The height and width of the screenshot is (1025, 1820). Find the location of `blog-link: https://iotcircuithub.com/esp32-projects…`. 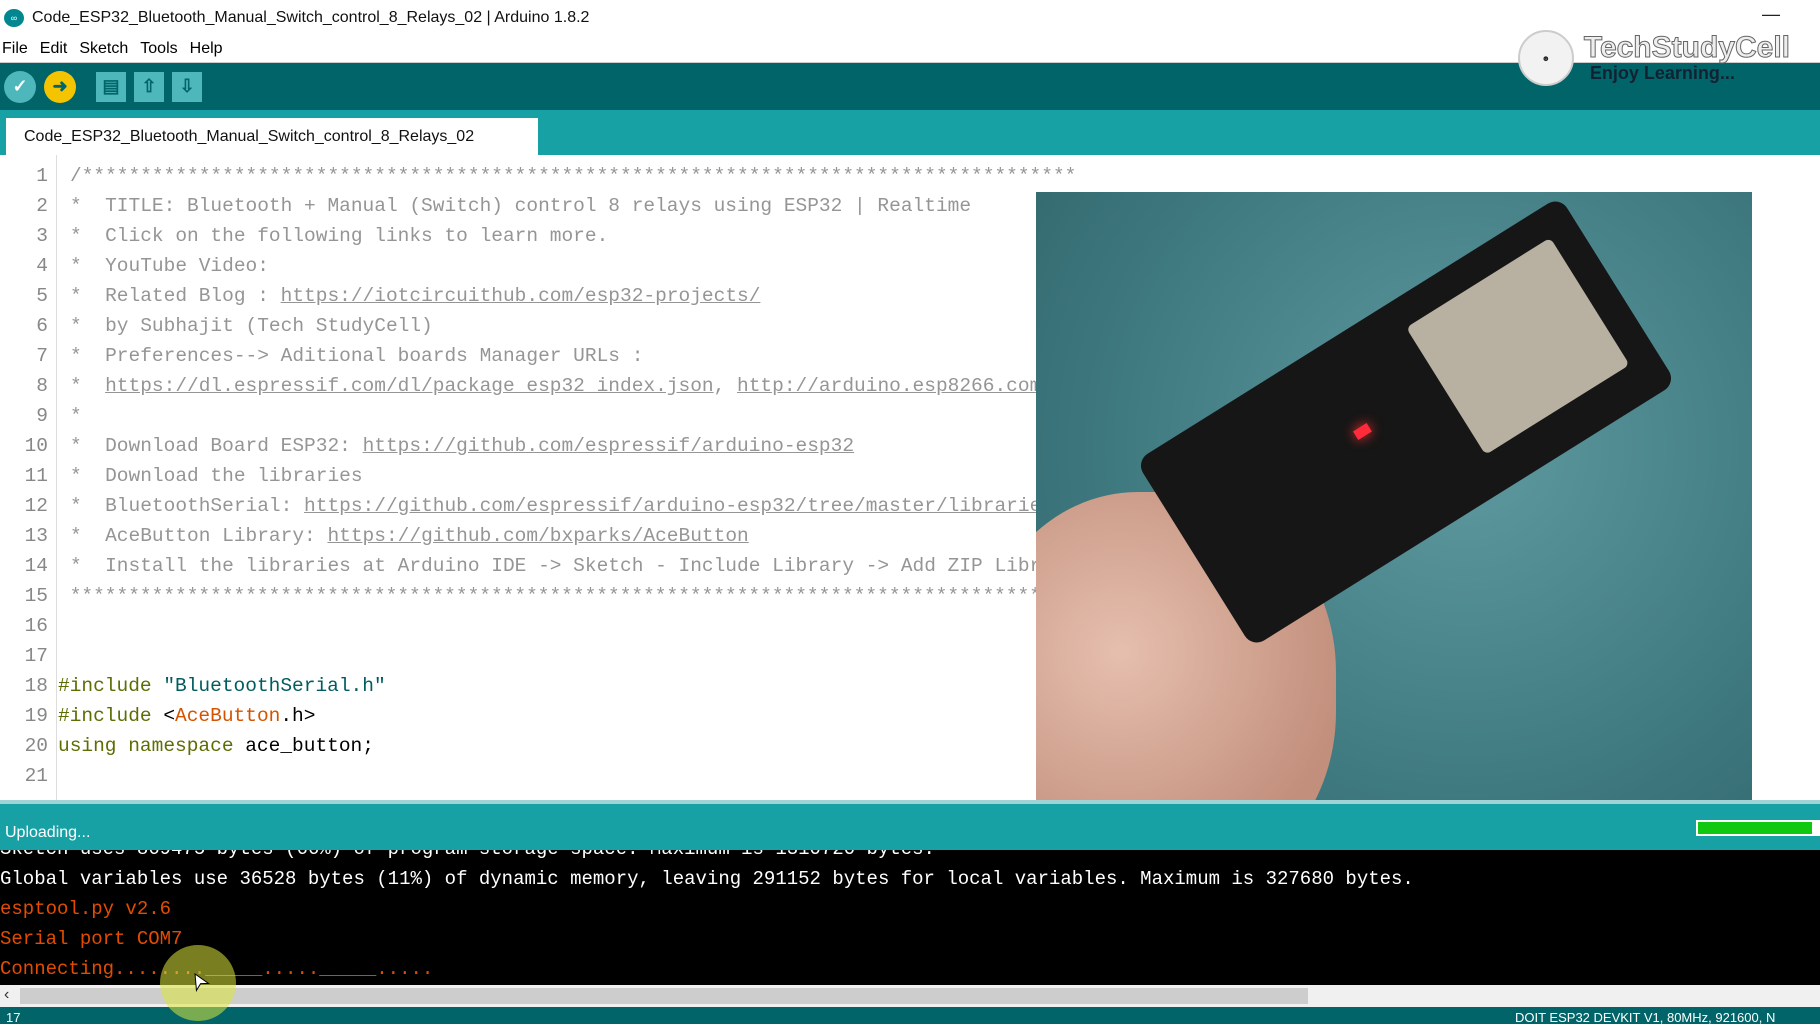

blog-link: https://iotcircuithub.com/esp32-projects… is located at coordinates (521, 296).